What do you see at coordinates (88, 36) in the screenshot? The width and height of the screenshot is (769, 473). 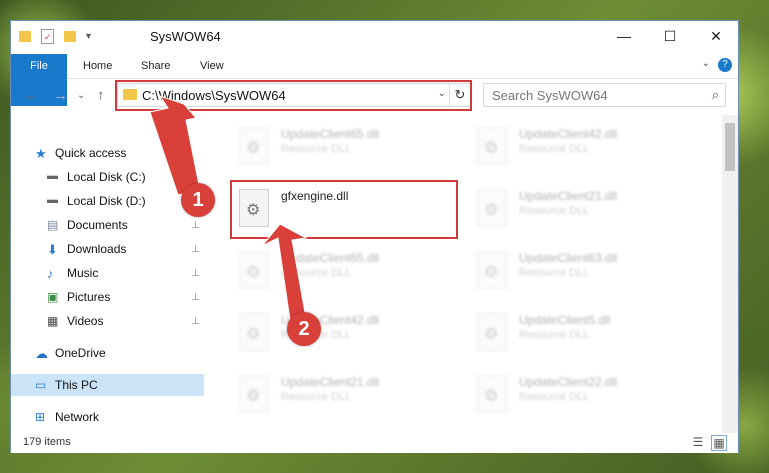 I see `customize-toolbar-icon: ▾` at bounding box center [88, 36].